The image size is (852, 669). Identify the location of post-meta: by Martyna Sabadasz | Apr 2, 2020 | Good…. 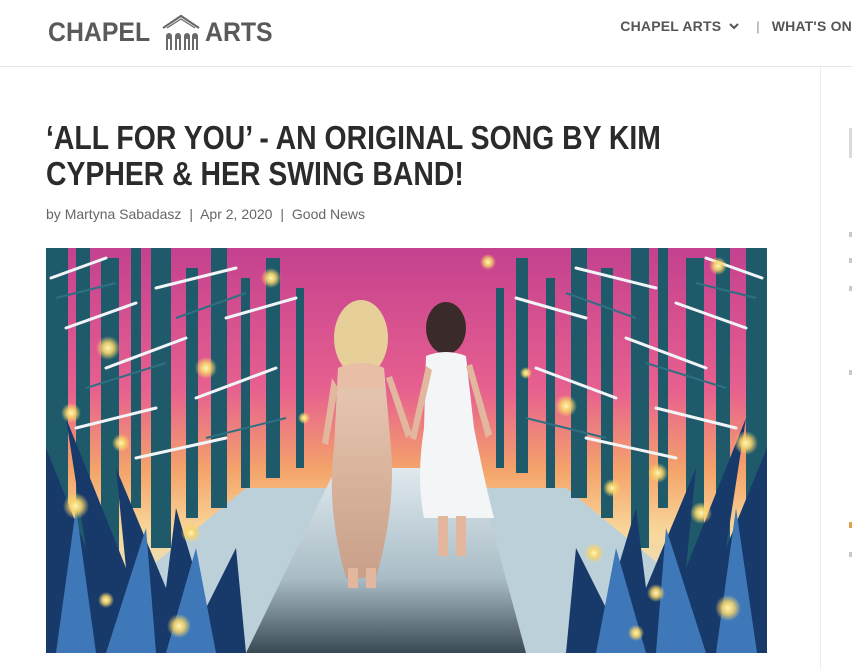
(205, 214).